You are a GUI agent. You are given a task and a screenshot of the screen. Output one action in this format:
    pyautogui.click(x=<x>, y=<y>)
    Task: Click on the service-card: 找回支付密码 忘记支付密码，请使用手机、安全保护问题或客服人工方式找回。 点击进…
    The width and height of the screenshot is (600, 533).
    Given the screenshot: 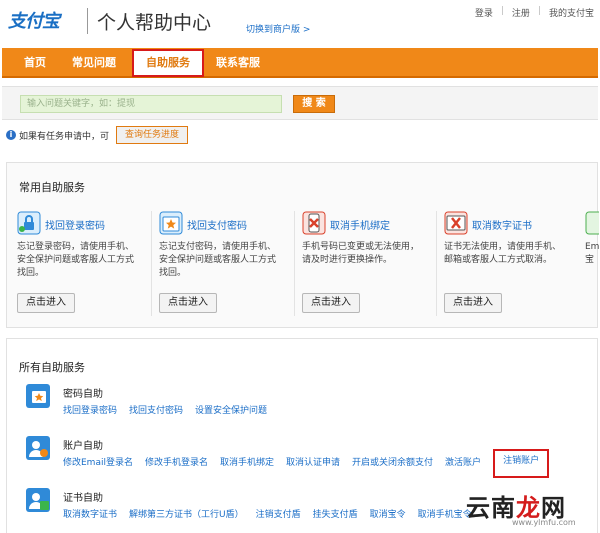 What is the action you would take?
    pyautogui.click(x=226, y=266)
    